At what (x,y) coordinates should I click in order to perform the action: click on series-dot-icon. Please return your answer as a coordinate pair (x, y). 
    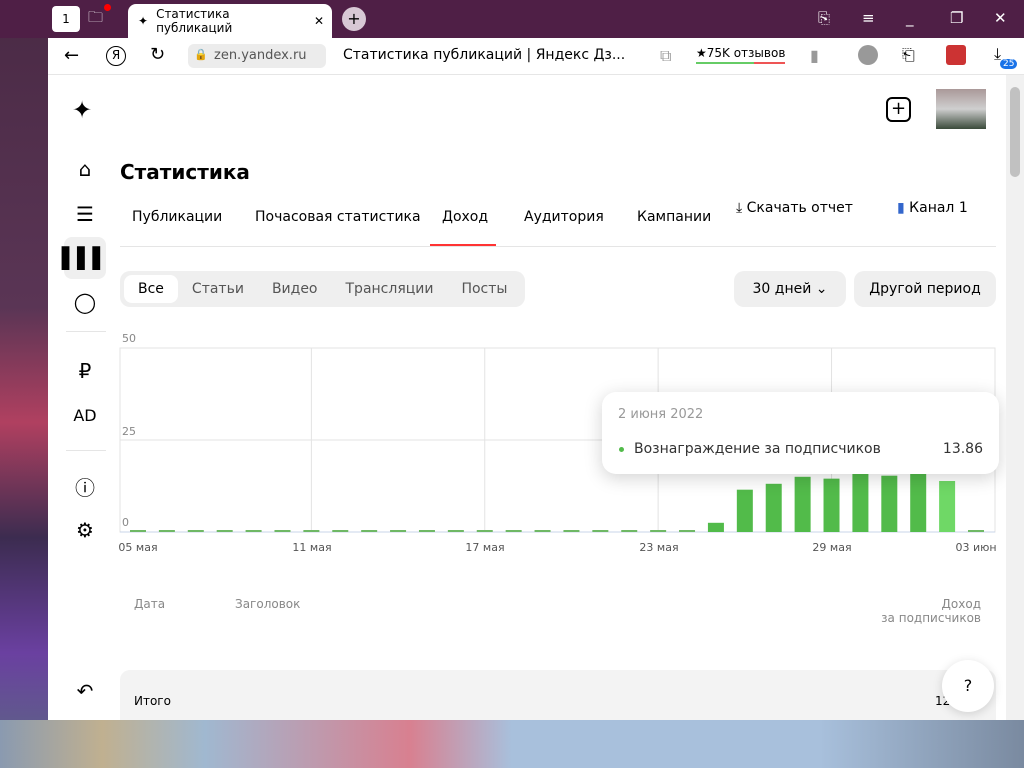
    Looking at the image, I should click on (621, 449).